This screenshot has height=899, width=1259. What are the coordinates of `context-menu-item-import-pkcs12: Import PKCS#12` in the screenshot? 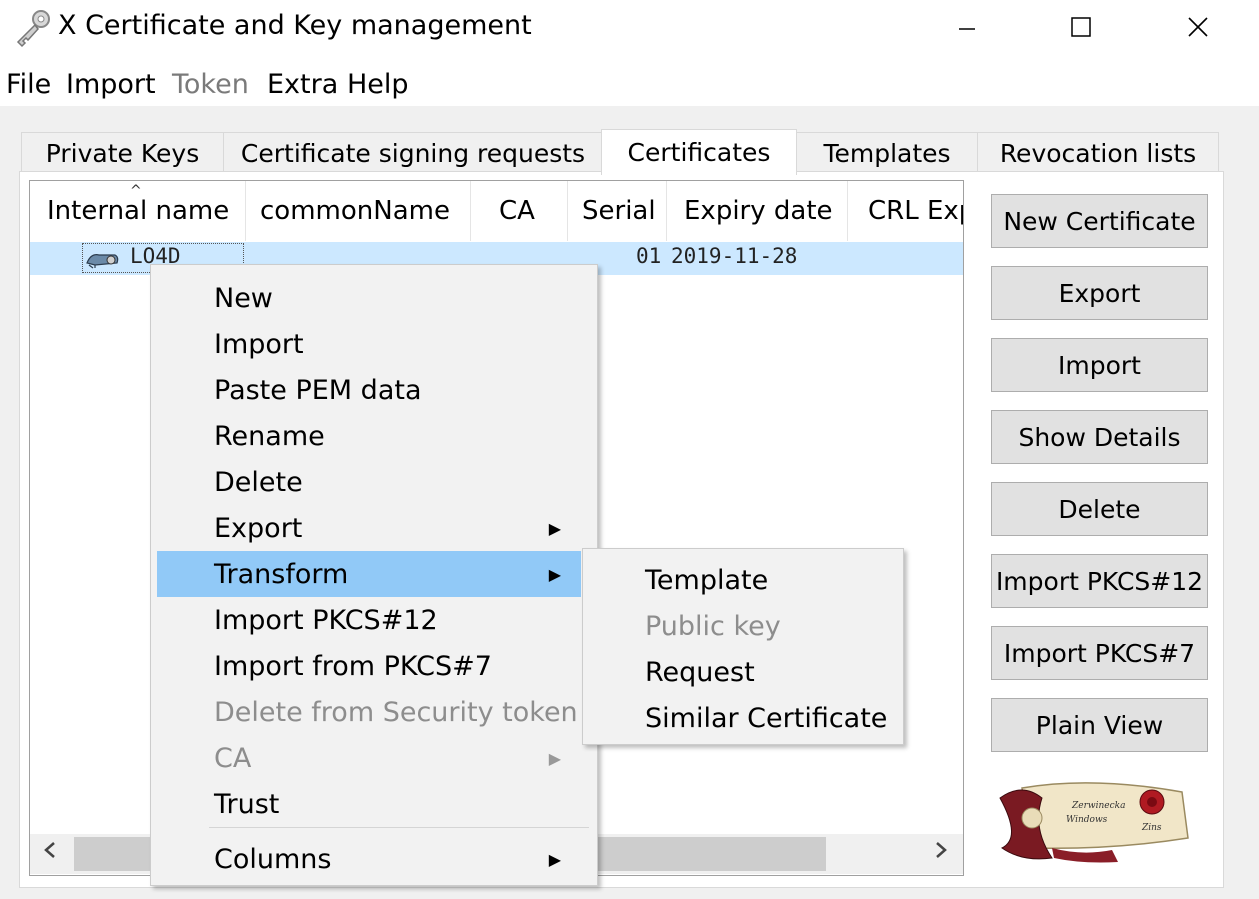 It's located at (369, 620).